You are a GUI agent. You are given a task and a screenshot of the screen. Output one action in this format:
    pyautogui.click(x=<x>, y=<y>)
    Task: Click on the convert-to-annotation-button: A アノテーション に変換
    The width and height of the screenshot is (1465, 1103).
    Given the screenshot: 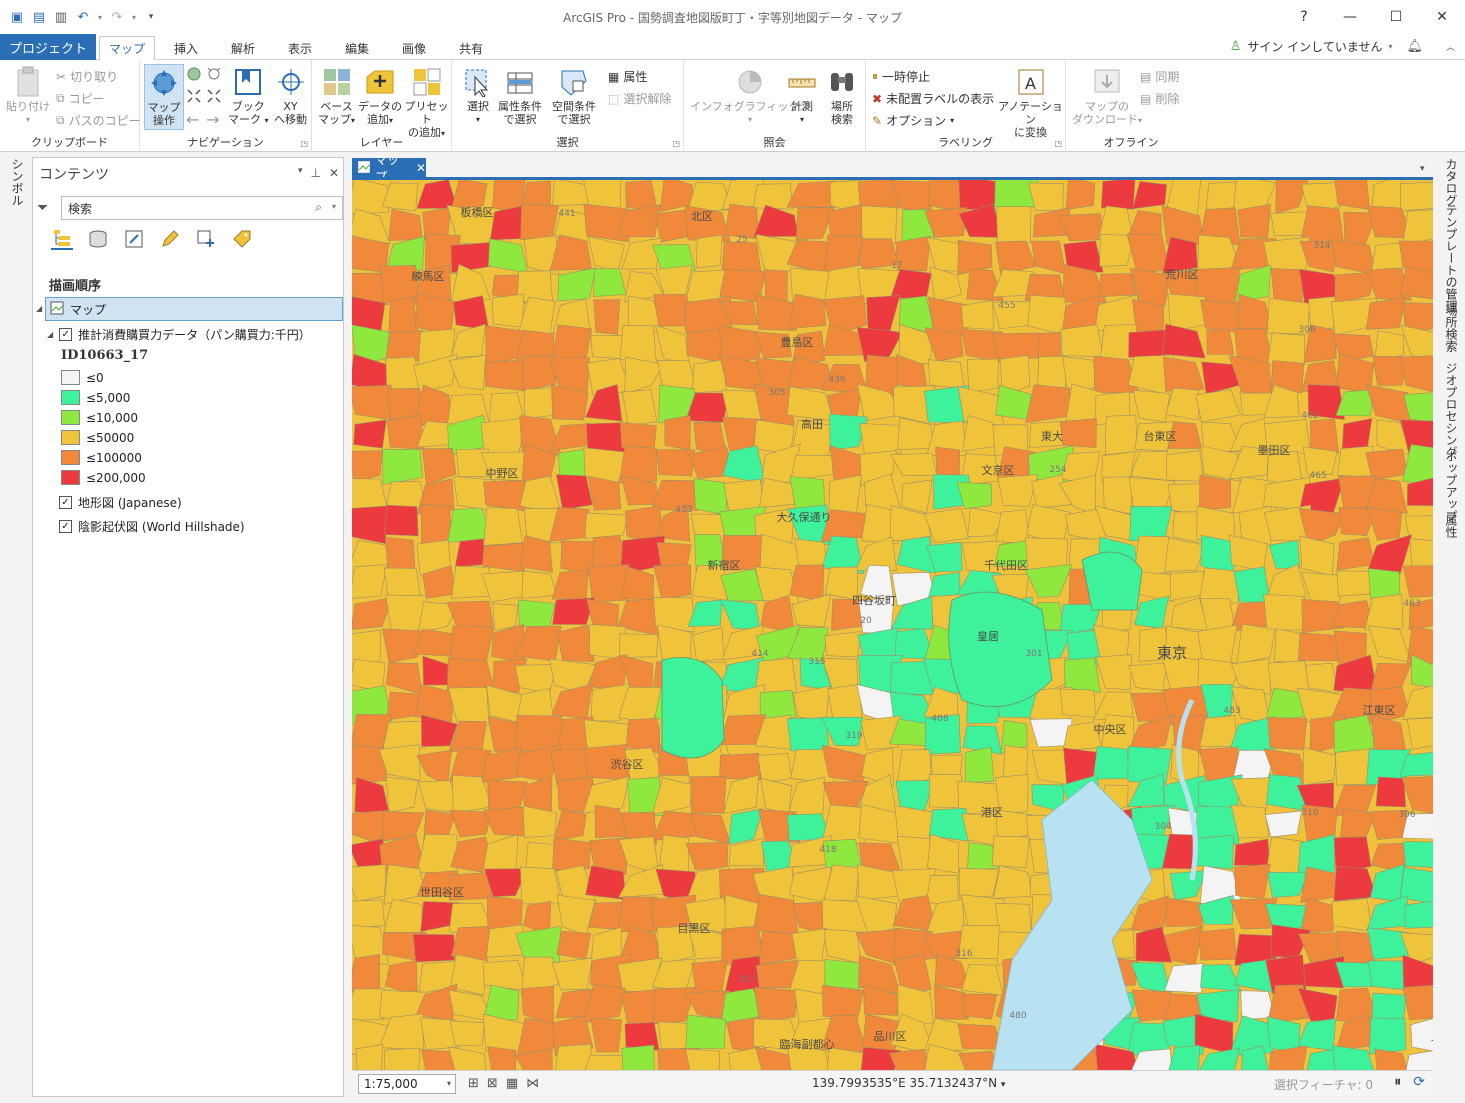 What is the action you would take?
    pyautogui.click(x=1030, y=102)
    